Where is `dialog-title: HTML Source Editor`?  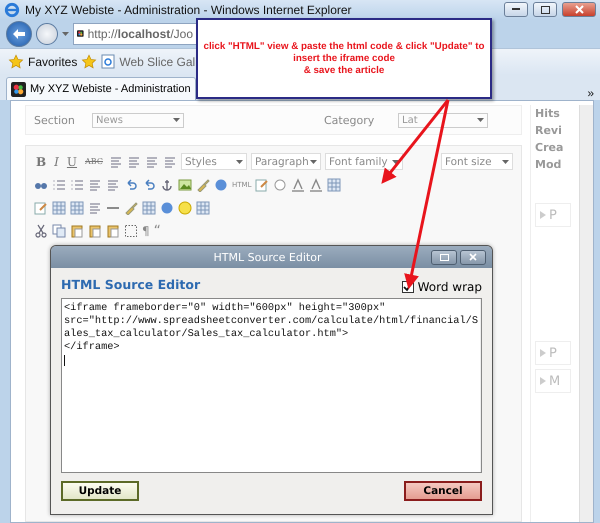
dialog-title: HTML Source Editor is located at coordinates (267, 257).